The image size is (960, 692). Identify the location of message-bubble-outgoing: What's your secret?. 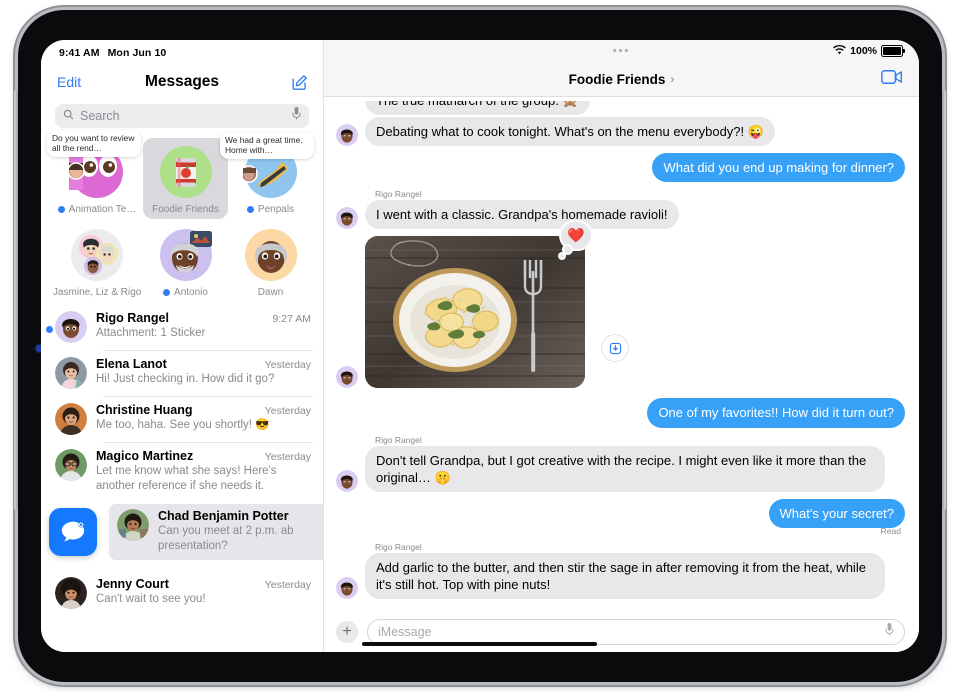
(839, 513).